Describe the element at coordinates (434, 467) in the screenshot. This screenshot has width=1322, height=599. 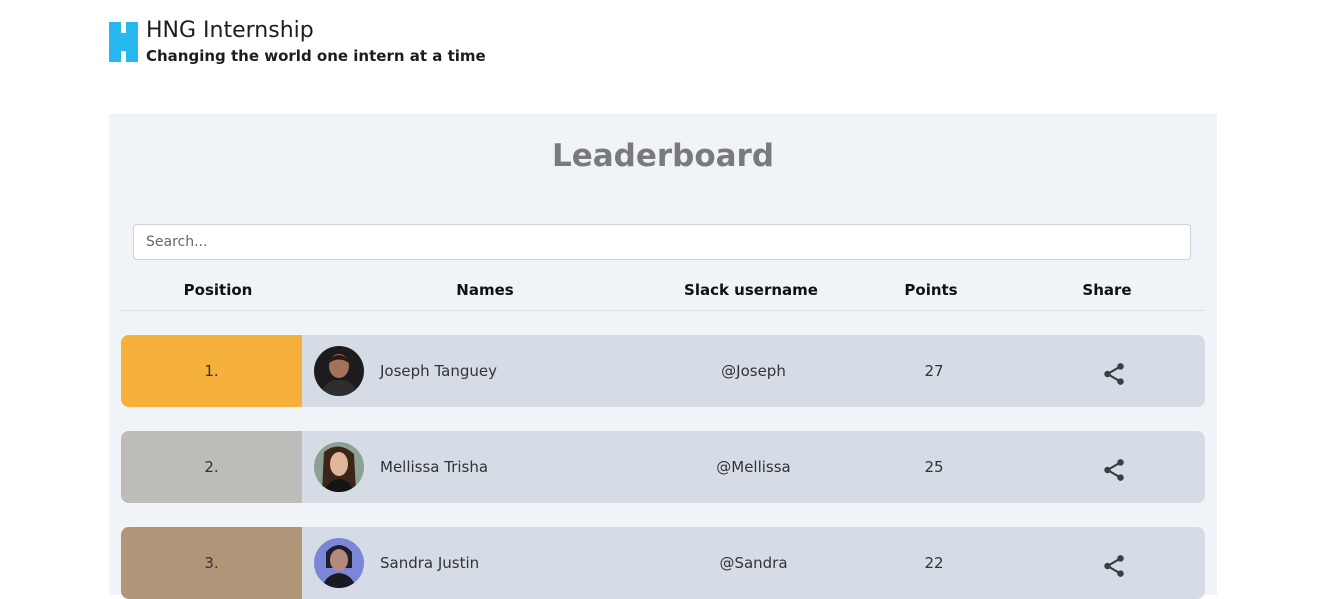
I see `intern-name: Mellissa Trisha` at that location.